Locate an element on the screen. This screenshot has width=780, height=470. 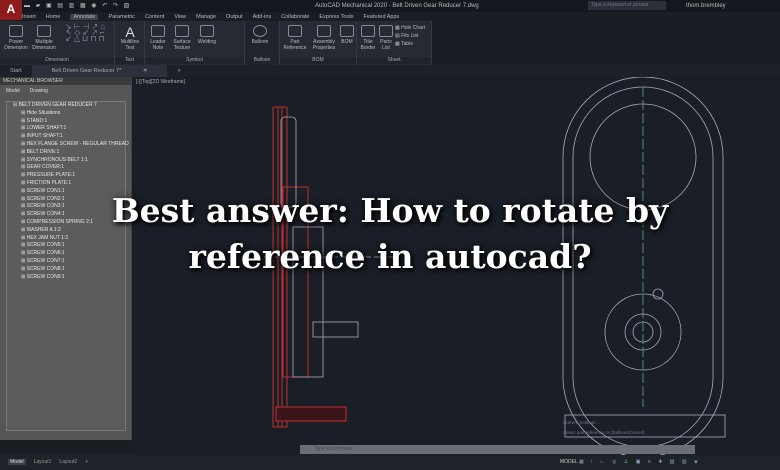
title-border-icon is located at coordinates (368, 31).